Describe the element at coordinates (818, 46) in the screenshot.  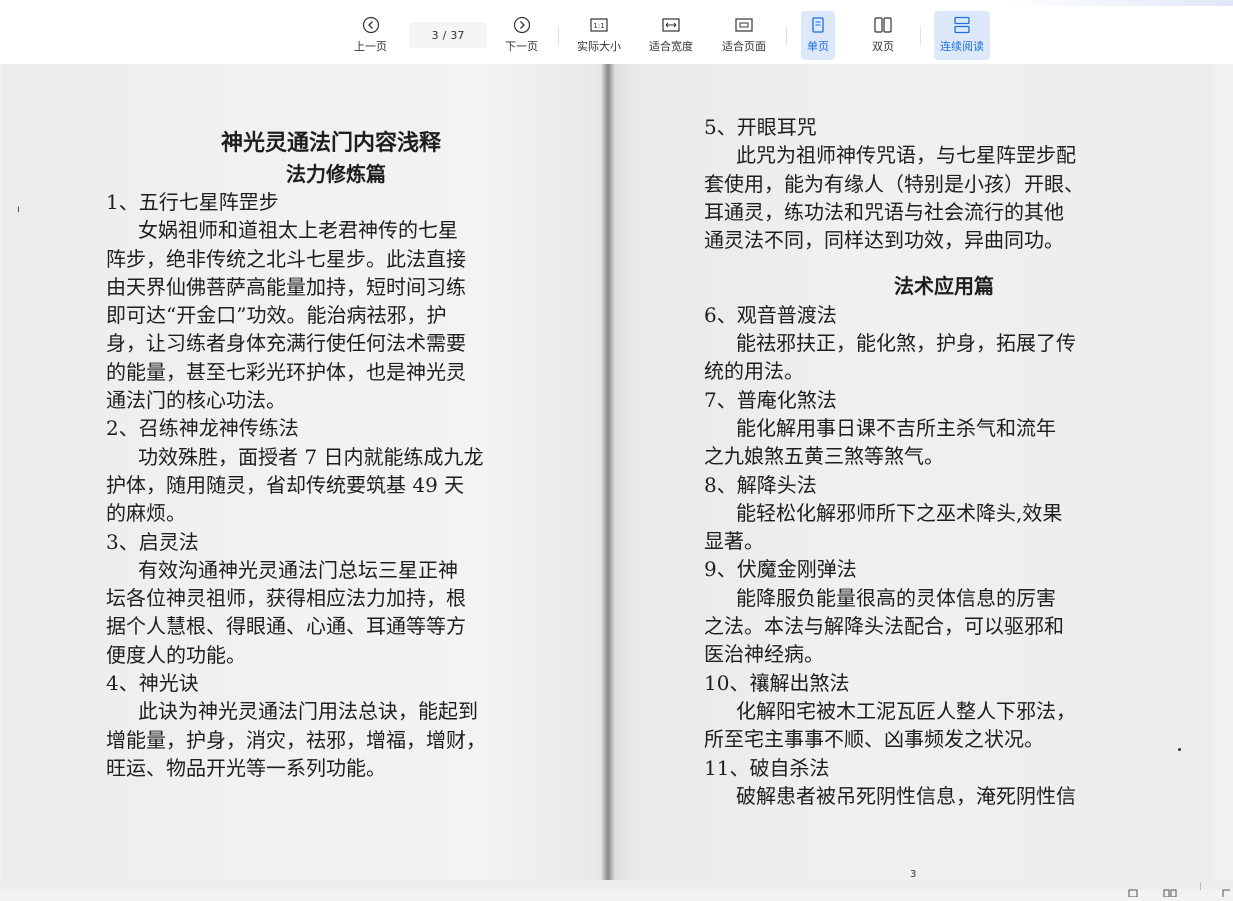
I see `single-page-label: 单页` at that location.